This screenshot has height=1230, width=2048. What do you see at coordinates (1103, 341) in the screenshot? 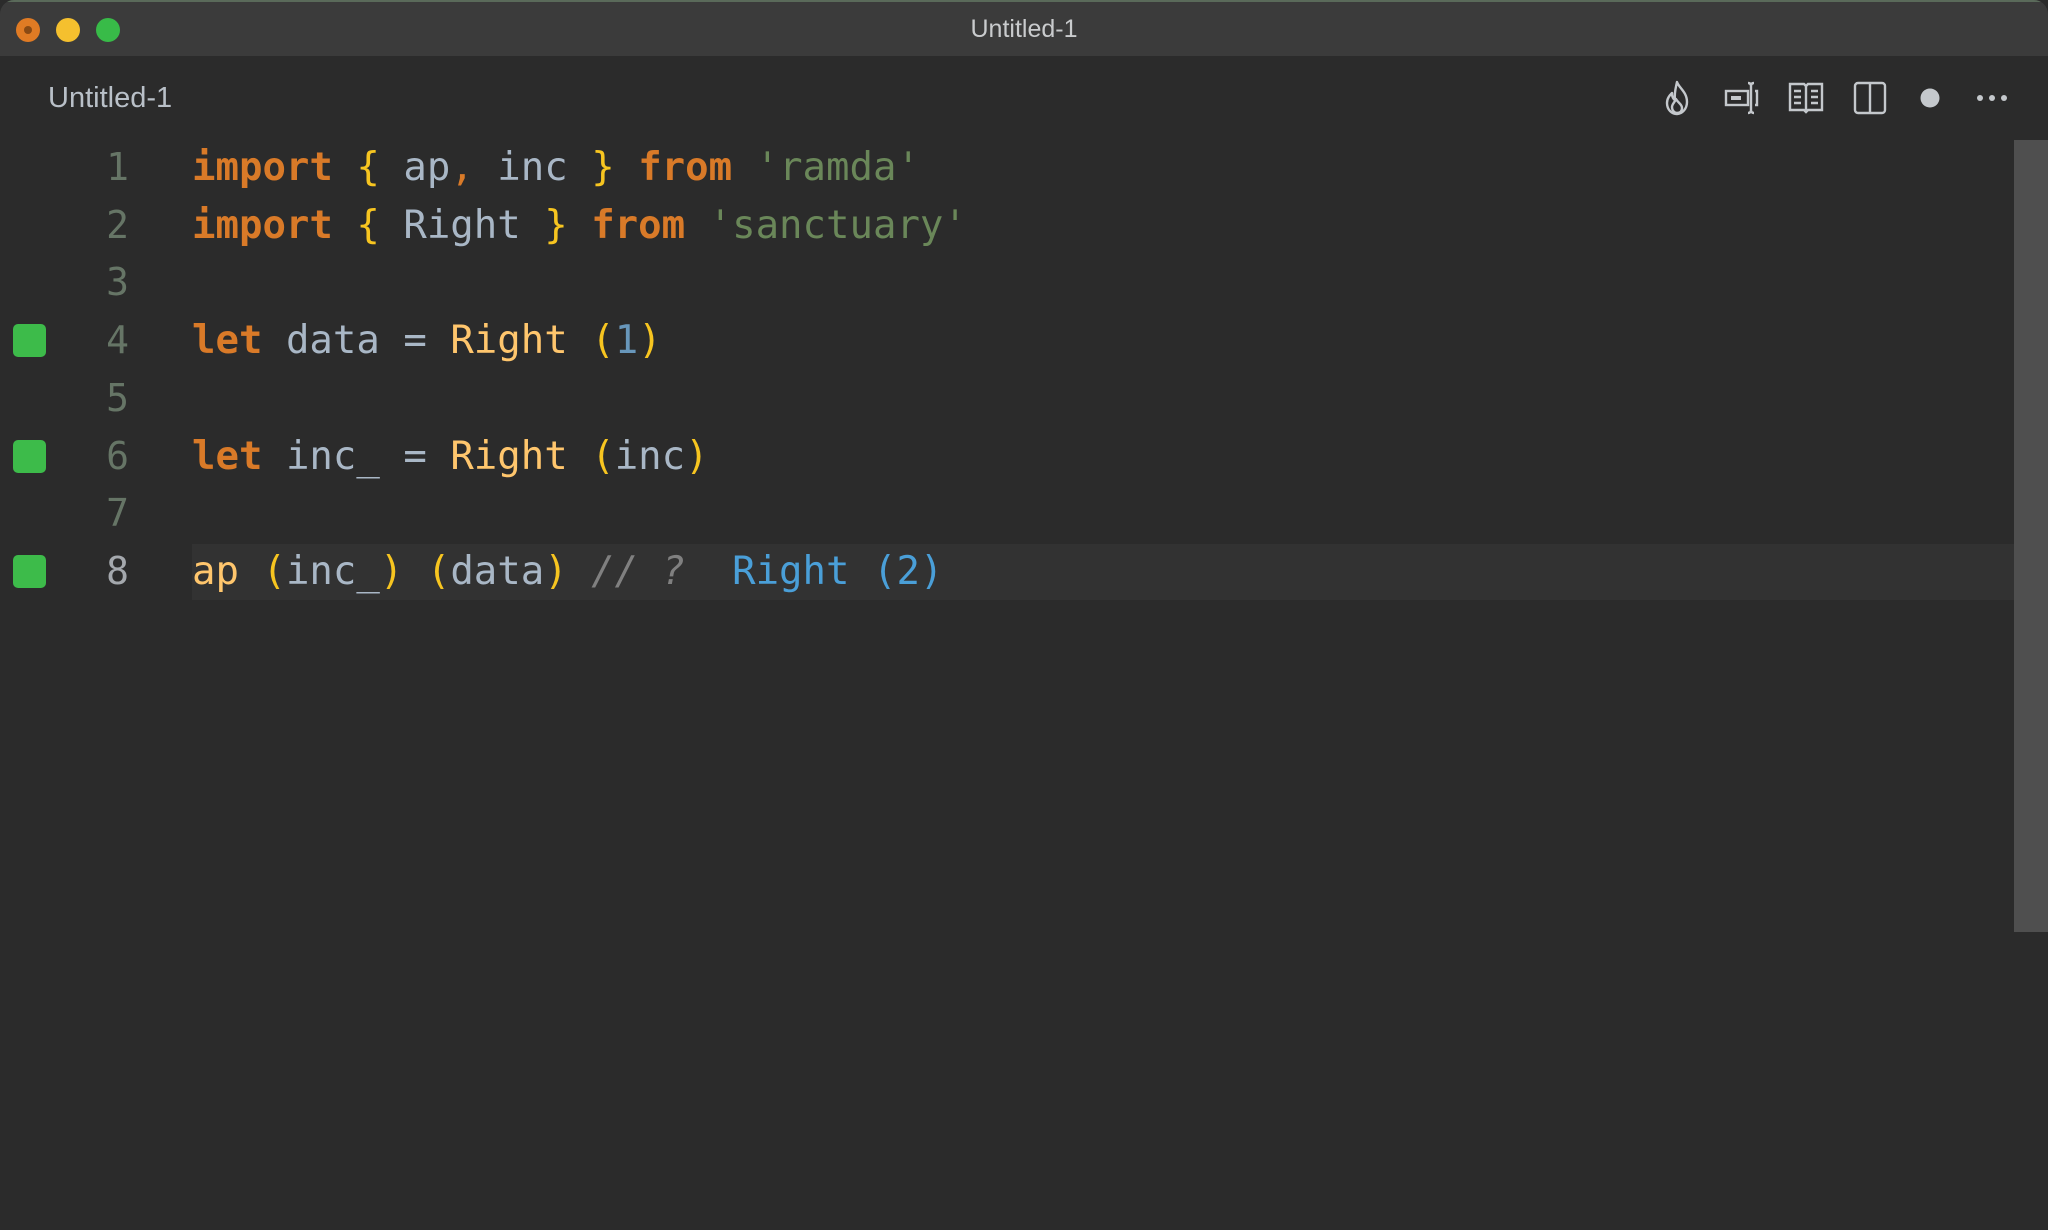
I see `code-line-content: let data = Right (1)` at bounding box center [1103, 341].